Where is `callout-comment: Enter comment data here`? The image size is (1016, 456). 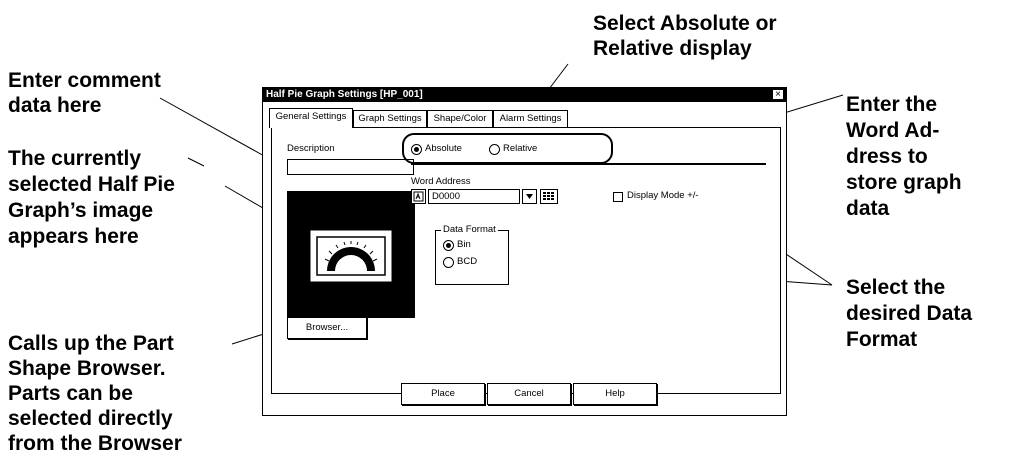
callout-comment: Enter comment data here is located at coordinates (84, 93).